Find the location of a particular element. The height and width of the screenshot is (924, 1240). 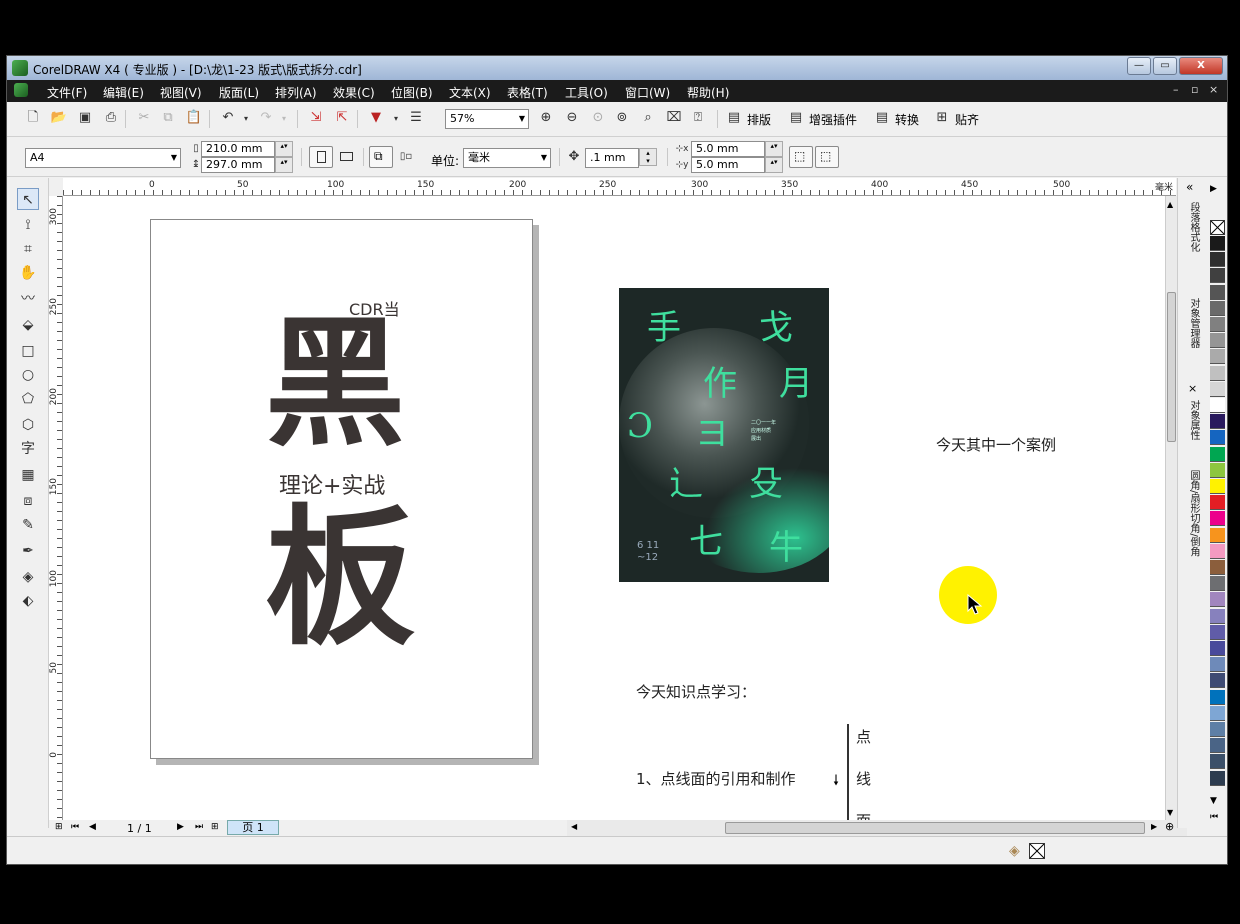

navigator-zoom-icon: ⊕ is located at coordinates (1169, 826).